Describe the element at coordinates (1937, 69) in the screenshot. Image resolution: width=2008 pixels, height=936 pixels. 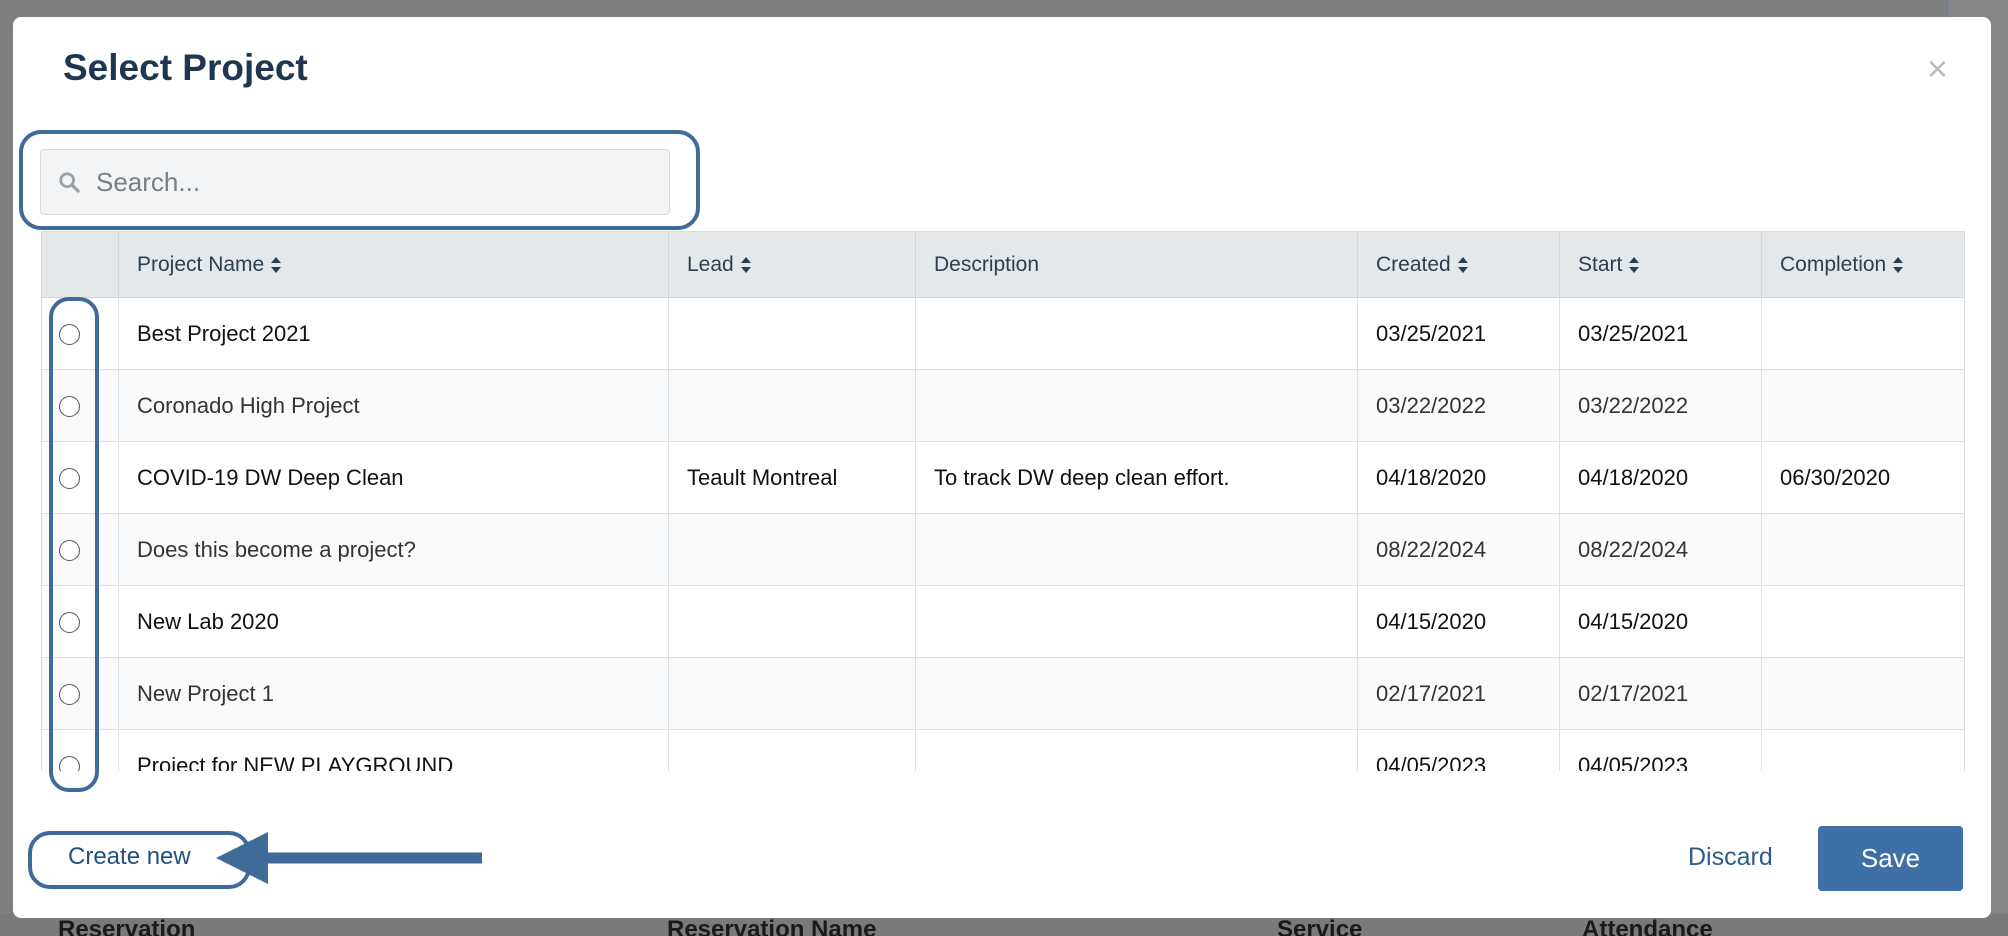
I see `close-icon: ×` at that location.